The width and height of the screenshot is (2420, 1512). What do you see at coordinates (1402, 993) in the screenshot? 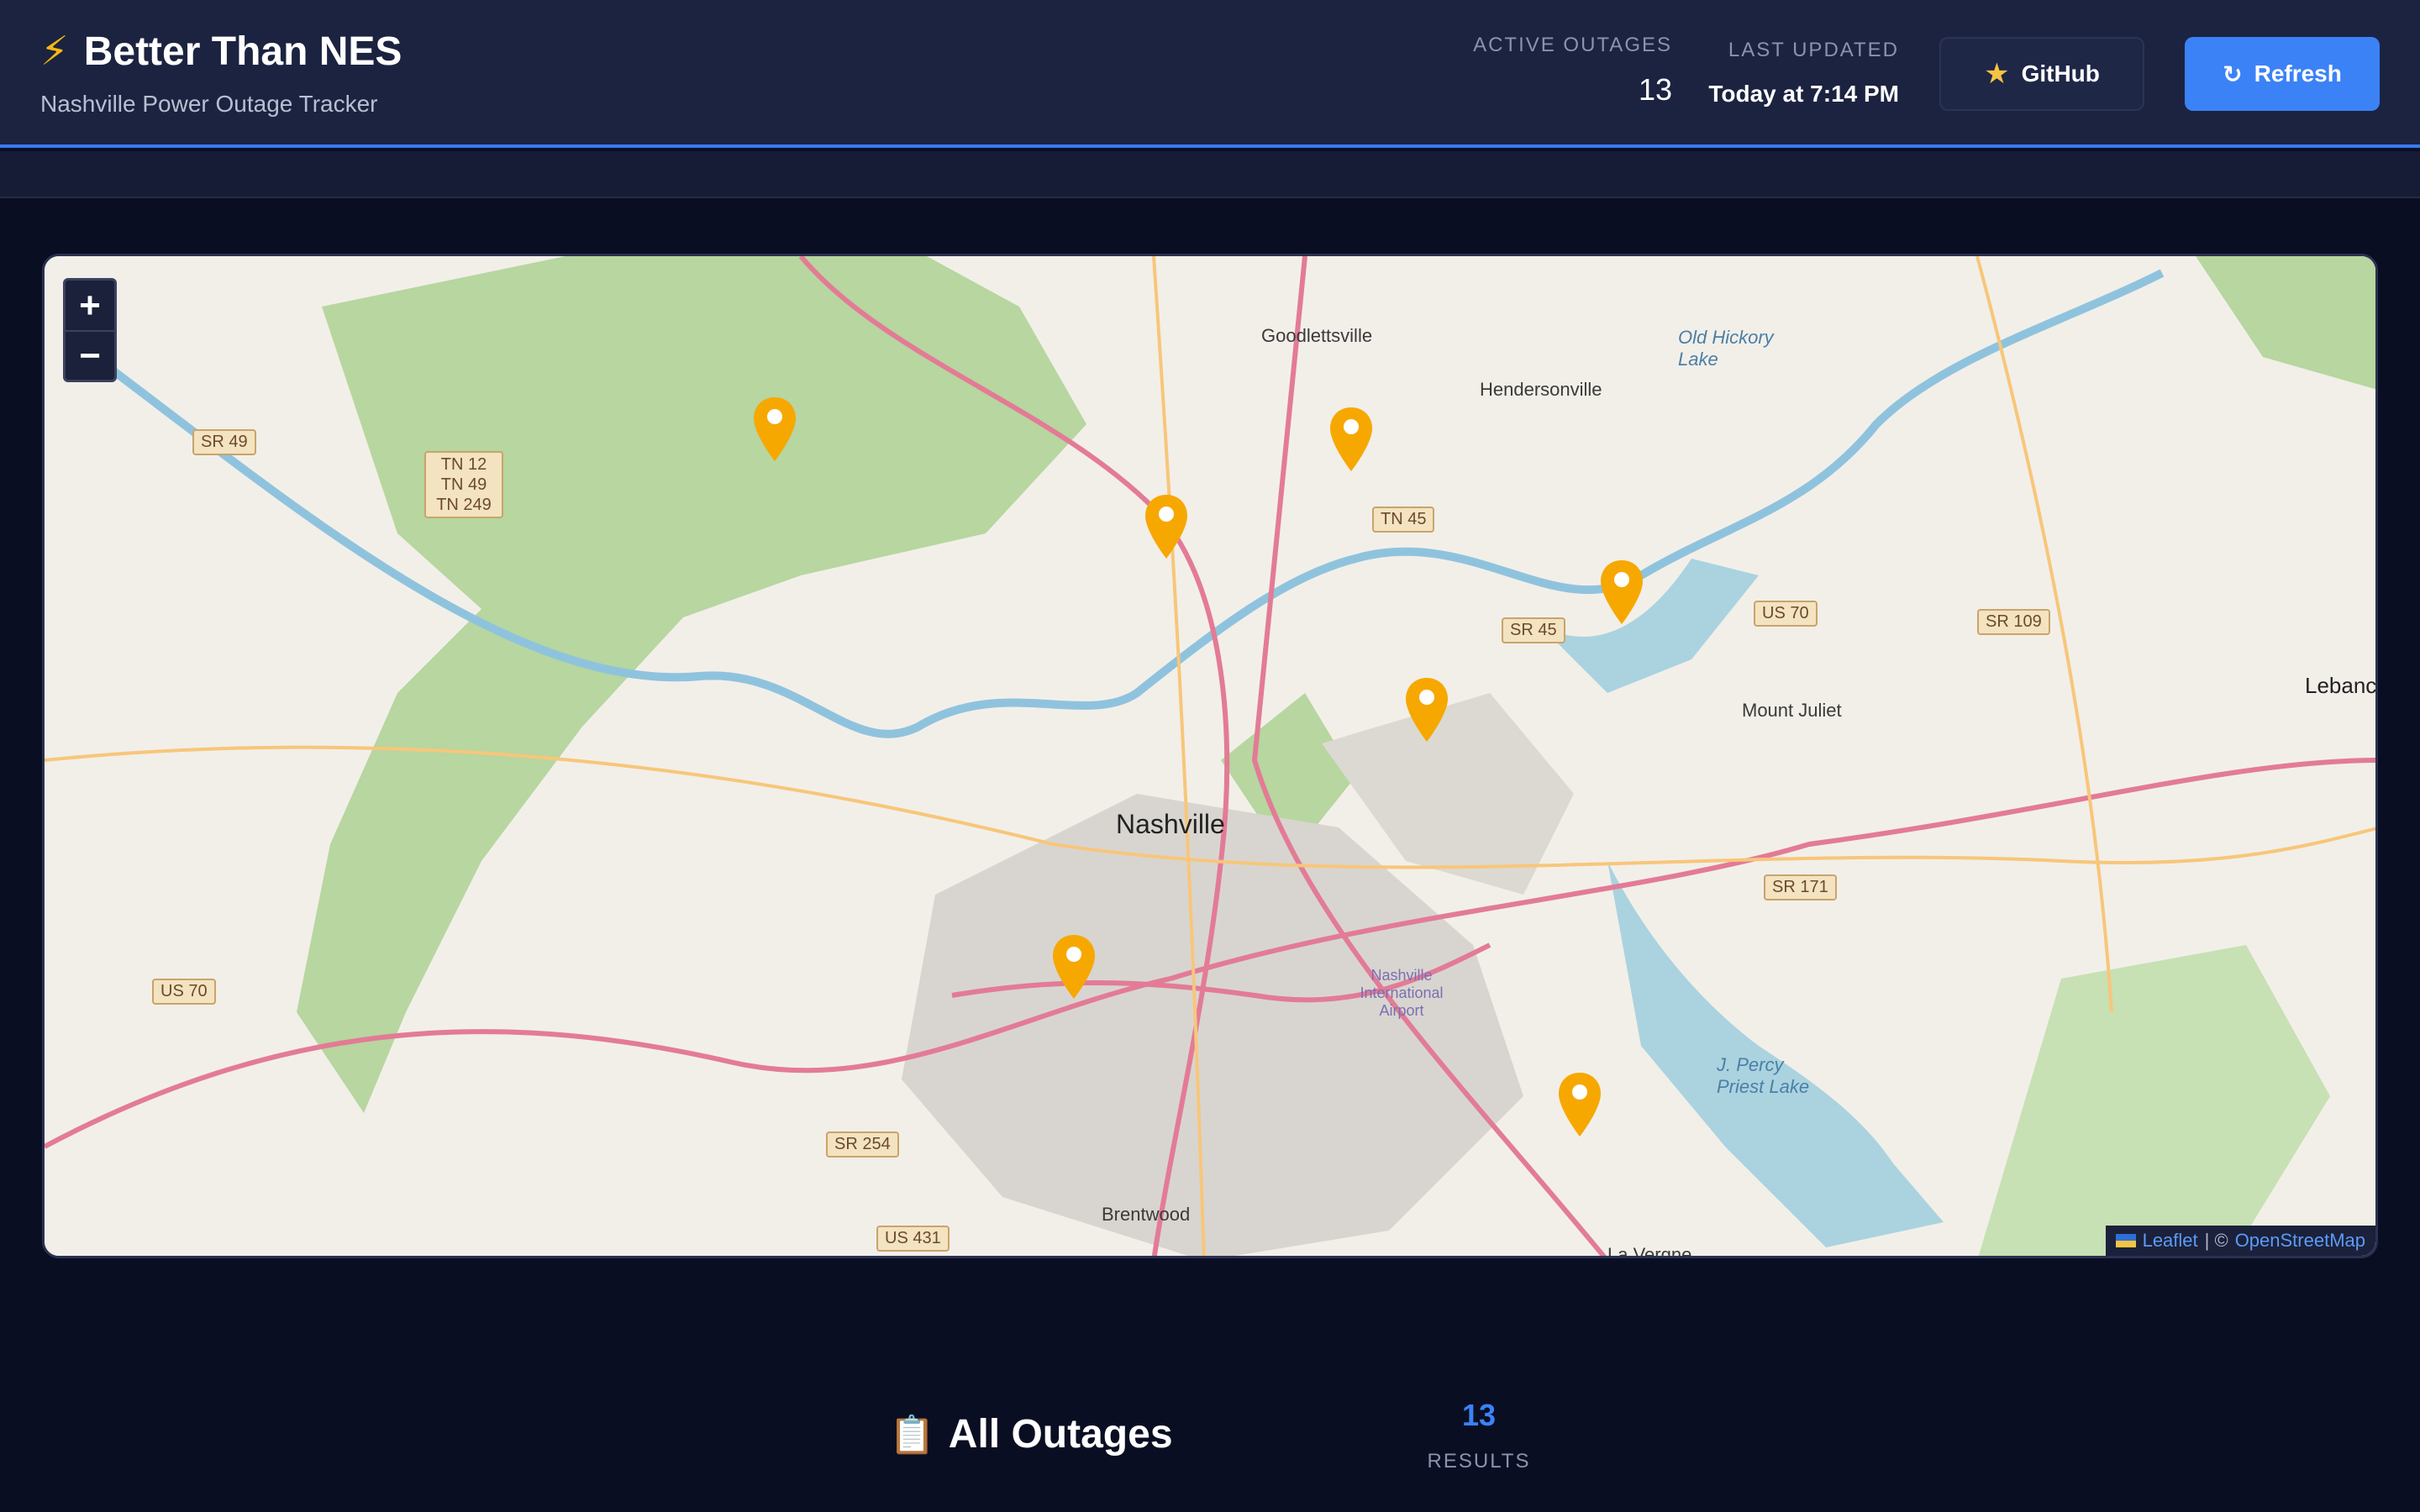
I see `label-airport: Nashville International Airport` at bounding box center [1402, 993].